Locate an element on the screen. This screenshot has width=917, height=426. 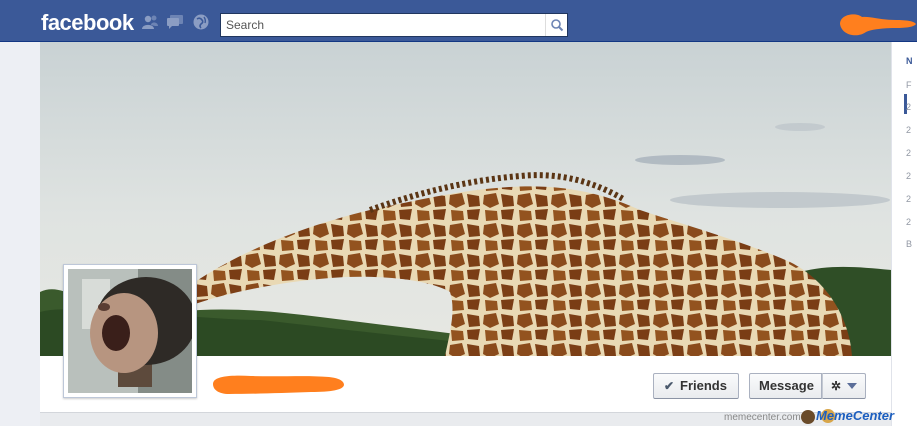
friend-requests-icon is located at coordinates (150, 22).